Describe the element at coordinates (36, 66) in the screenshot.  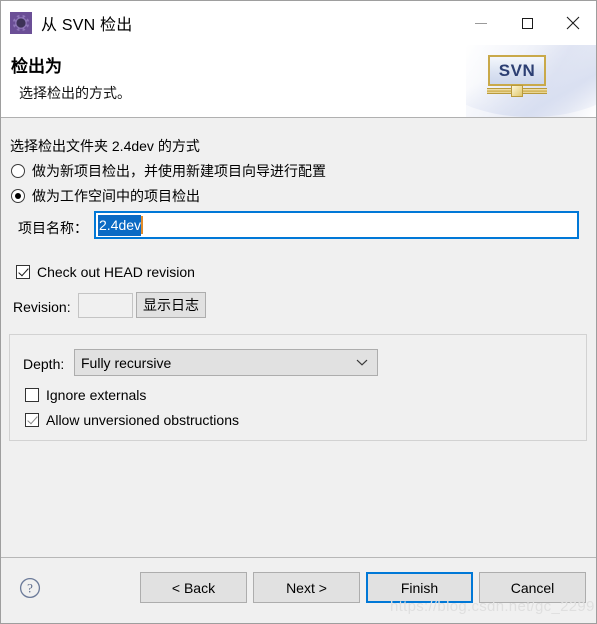
I see `page-title: 检出为` at that location.